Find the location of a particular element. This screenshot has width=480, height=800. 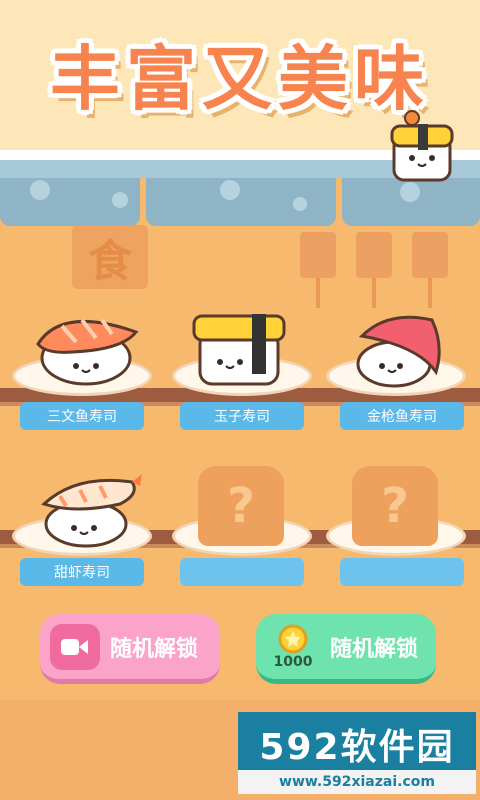

coin-icon is located at coordinates (293, 638).